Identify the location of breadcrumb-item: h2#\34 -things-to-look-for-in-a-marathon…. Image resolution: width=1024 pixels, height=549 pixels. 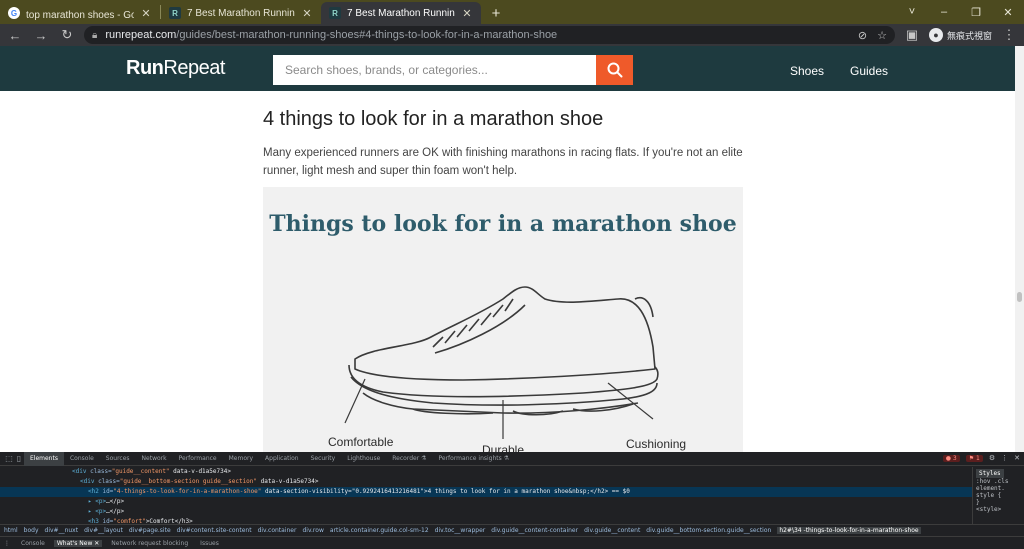
(849, 530).